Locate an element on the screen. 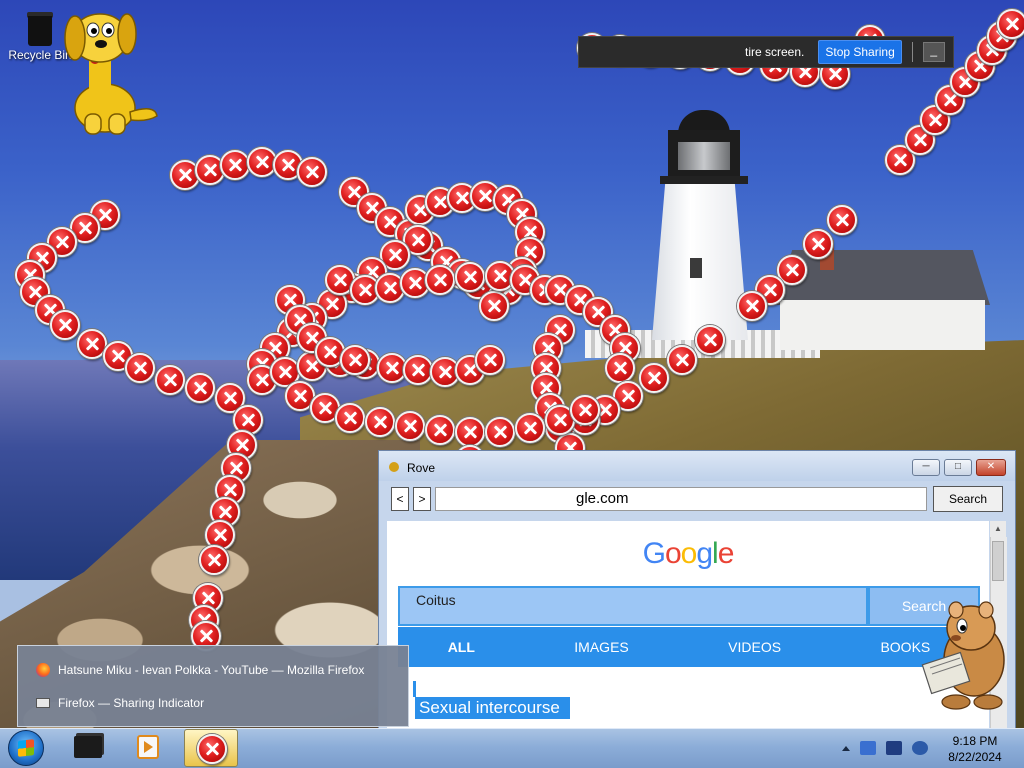 The height and width of the screenshot is (768, 1024). address-bar: gle.com is located at coordinates (681, 499).